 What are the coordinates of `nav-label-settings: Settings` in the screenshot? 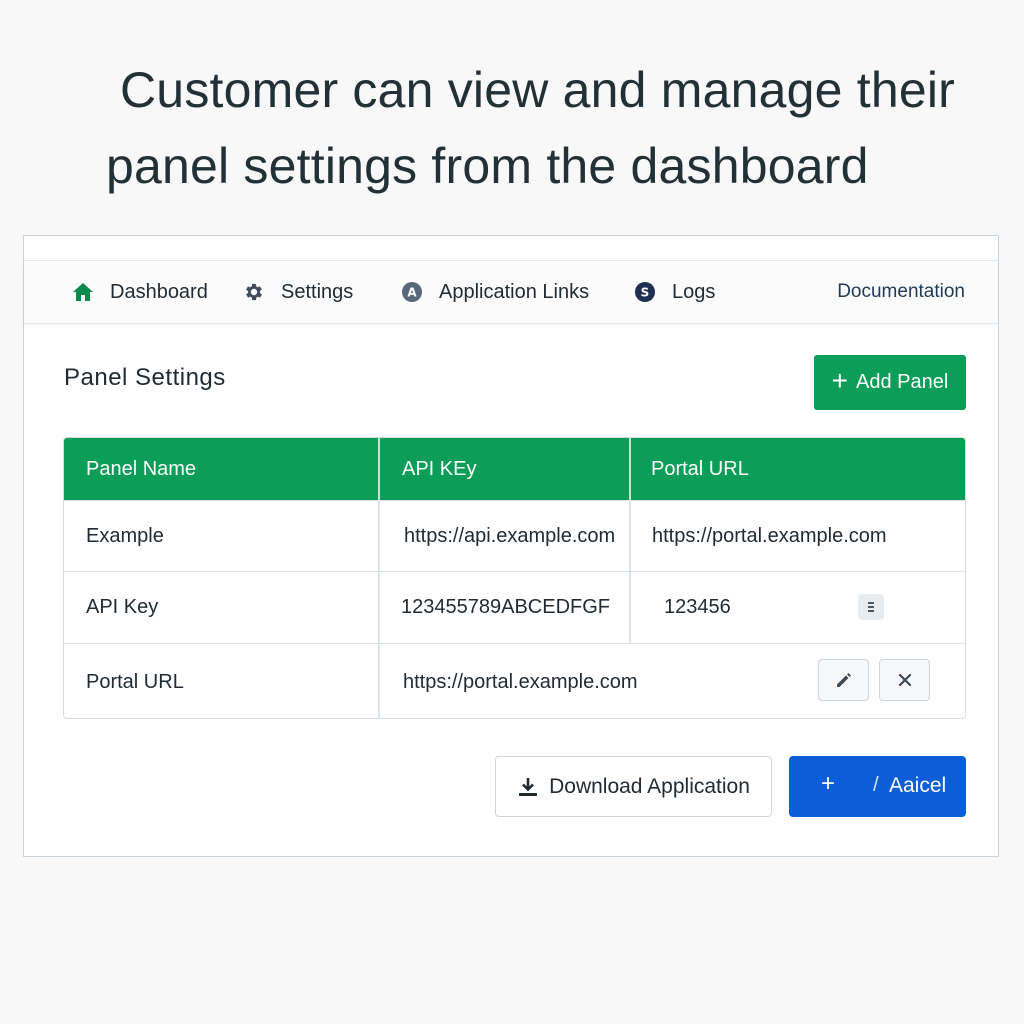 It's located at (317, 291).